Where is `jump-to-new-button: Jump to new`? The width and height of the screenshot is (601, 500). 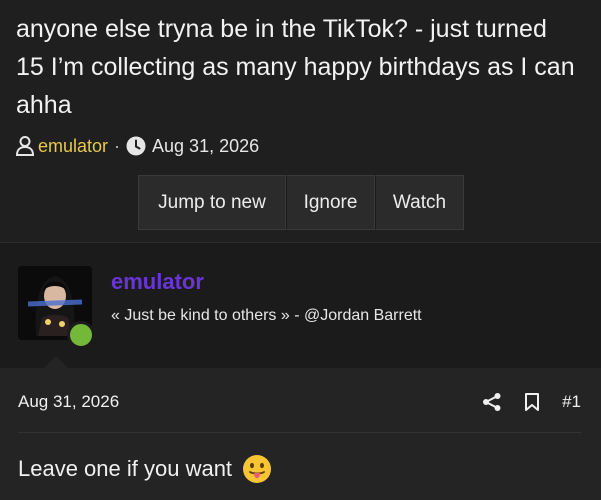
jump-to-new-button: Jump to new is located at coordinates (212, 202).